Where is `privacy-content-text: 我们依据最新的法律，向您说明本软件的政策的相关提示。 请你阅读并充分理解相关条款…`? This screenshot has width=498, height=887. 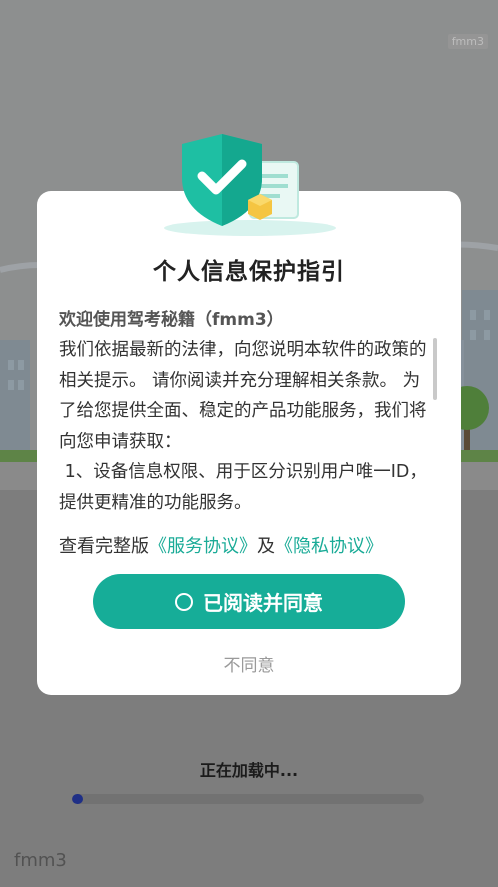 privacy-content-text: 我们依据最新的法律，向您说明本软件的政策的相关提示。 请你阅读并充分理解相关条款… is located at coordinates (243, 426).